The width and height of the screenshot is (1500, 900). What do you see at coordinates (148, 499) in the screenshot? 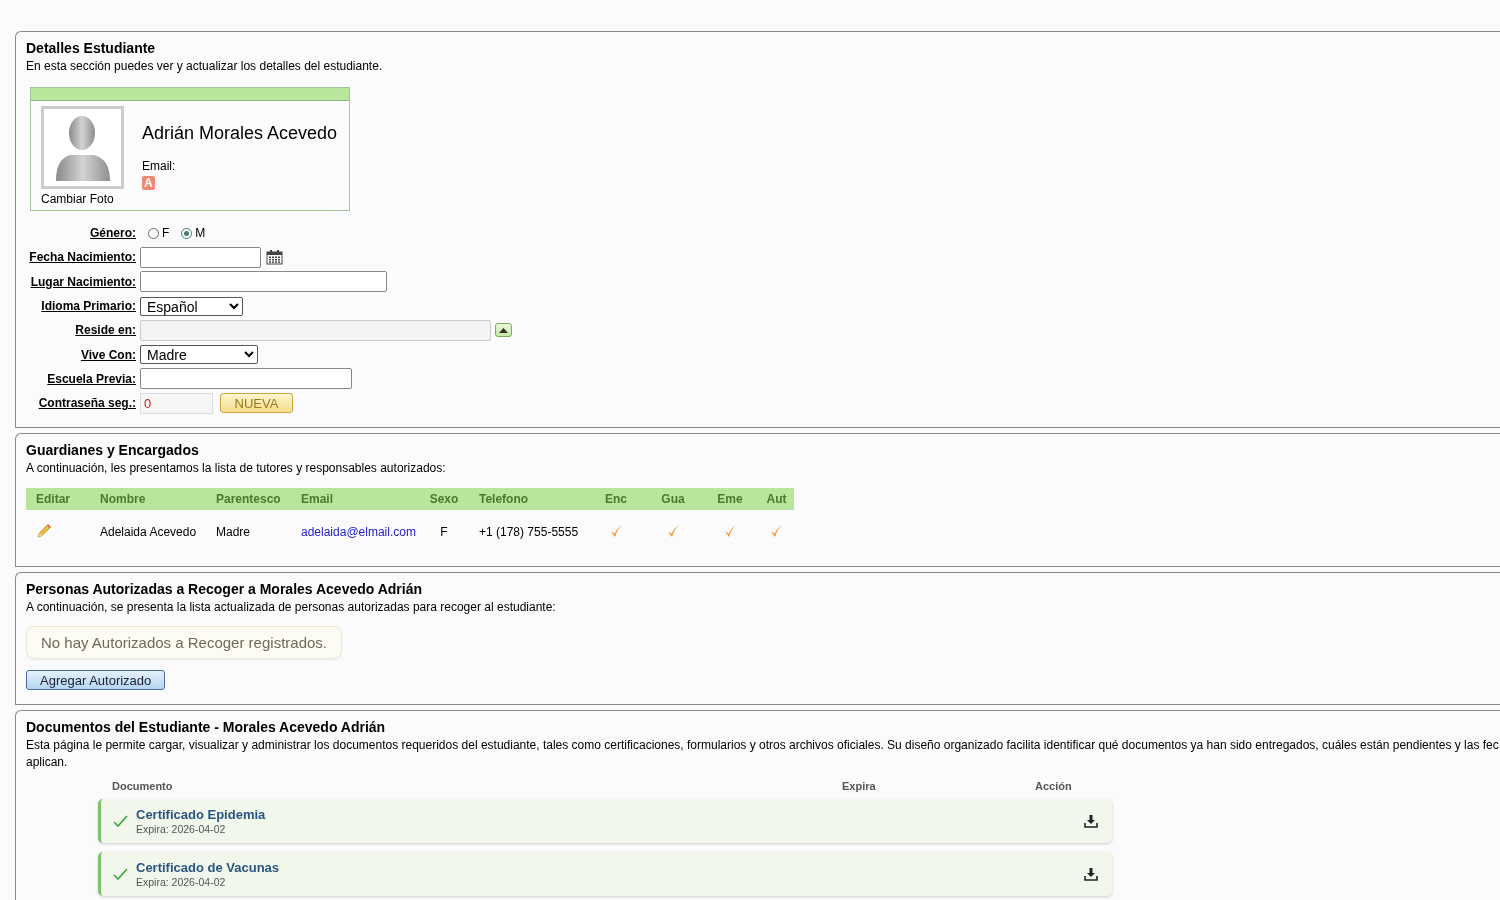
I see `column-header: Nombre` at bounding box center [148, 499].